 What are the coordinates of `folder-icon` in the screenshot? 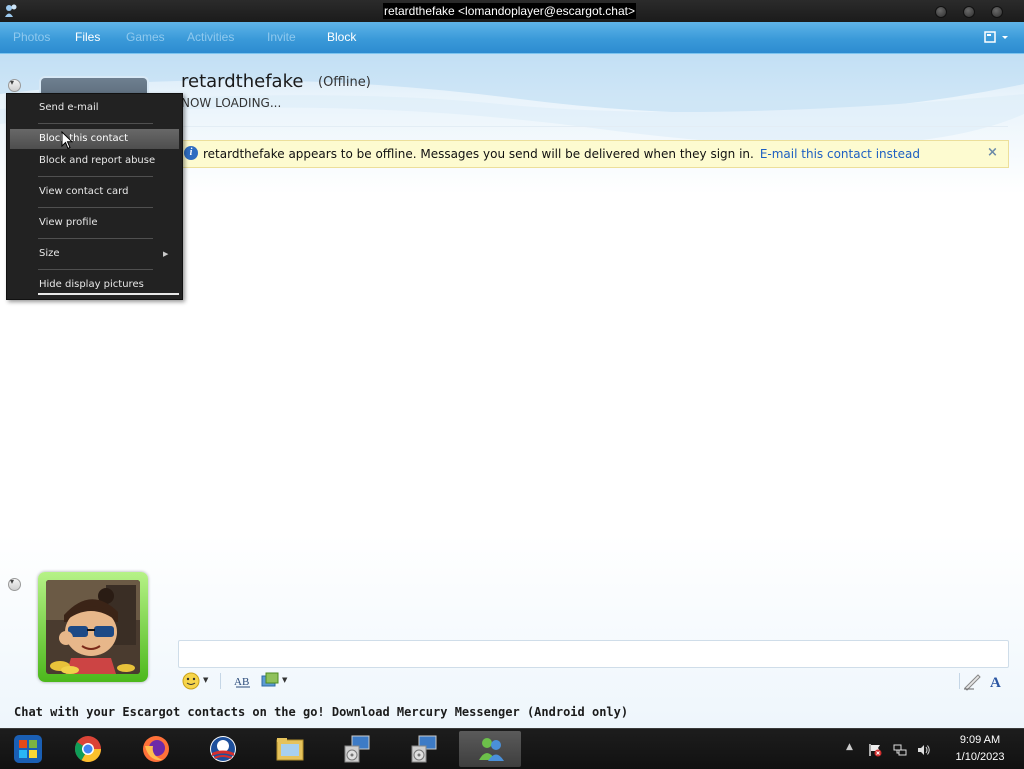 It's located at (290, 749).